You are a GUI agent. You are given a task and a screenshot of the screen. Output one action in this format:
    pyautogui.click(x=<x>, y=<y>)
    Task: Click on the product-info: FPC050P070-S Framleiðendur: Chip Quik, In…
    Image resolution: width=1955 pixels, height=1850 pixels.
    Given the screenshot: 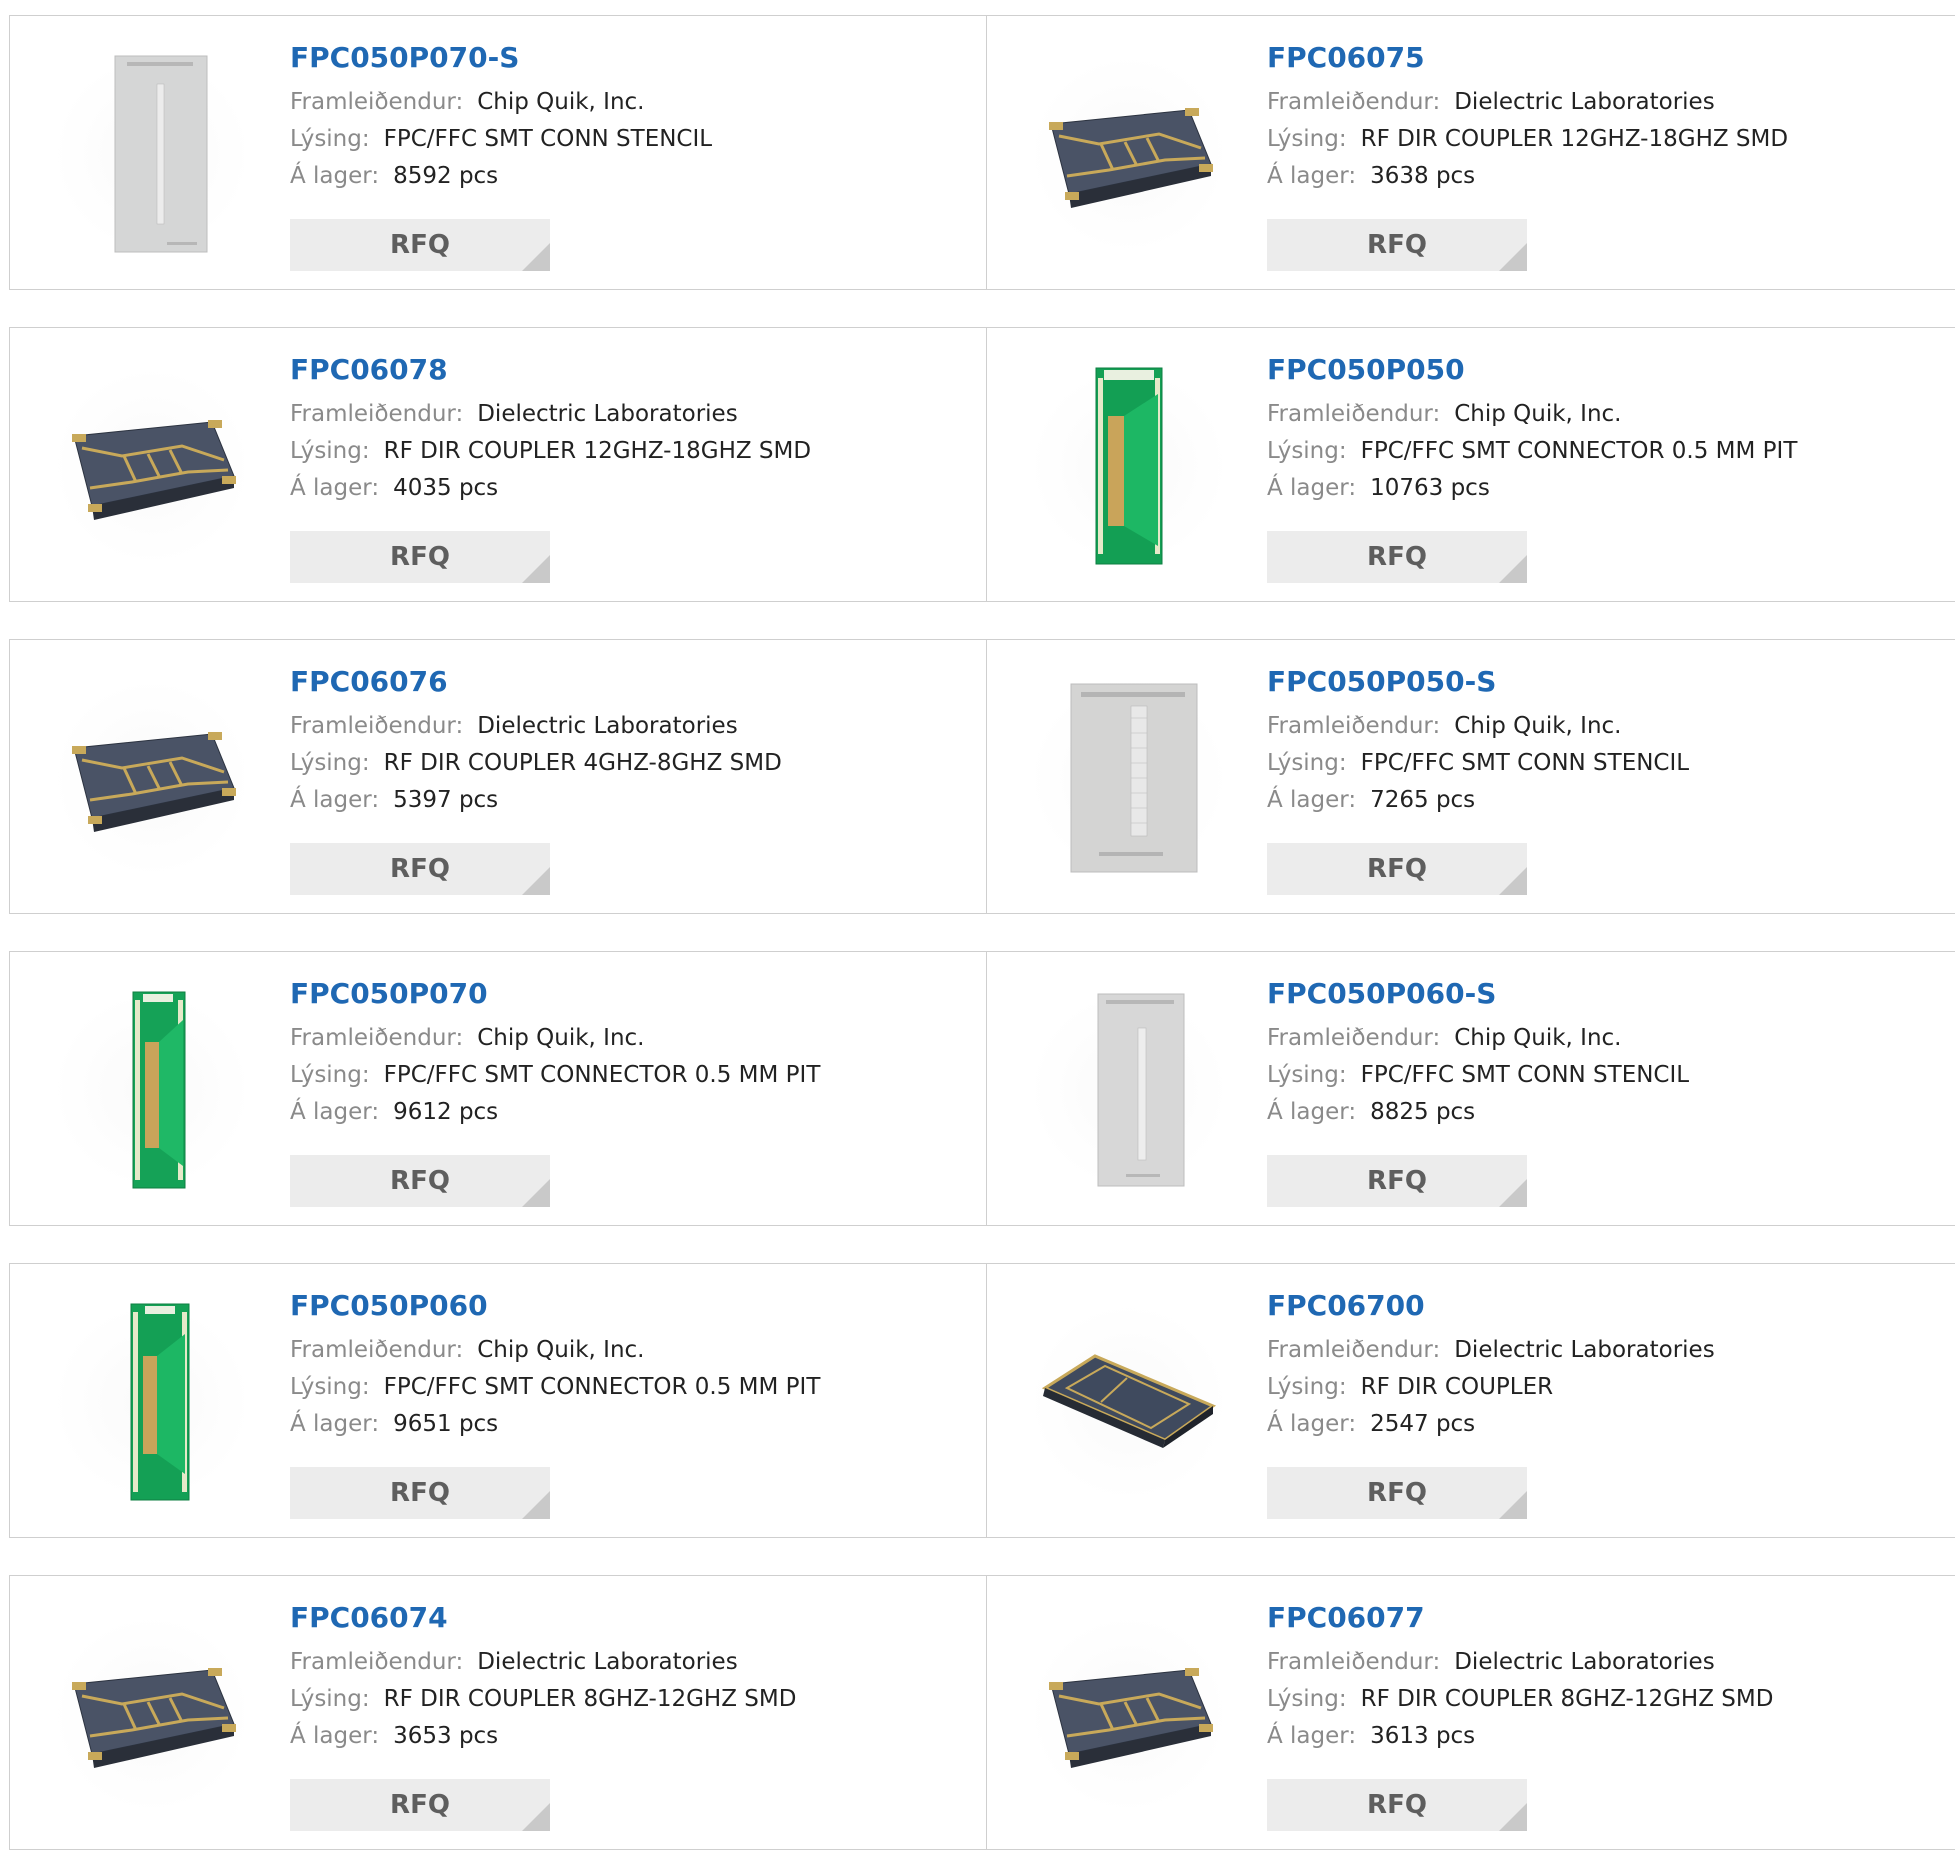 What is the action you would take?
    pyautogui.click(x=628, y=157)
    